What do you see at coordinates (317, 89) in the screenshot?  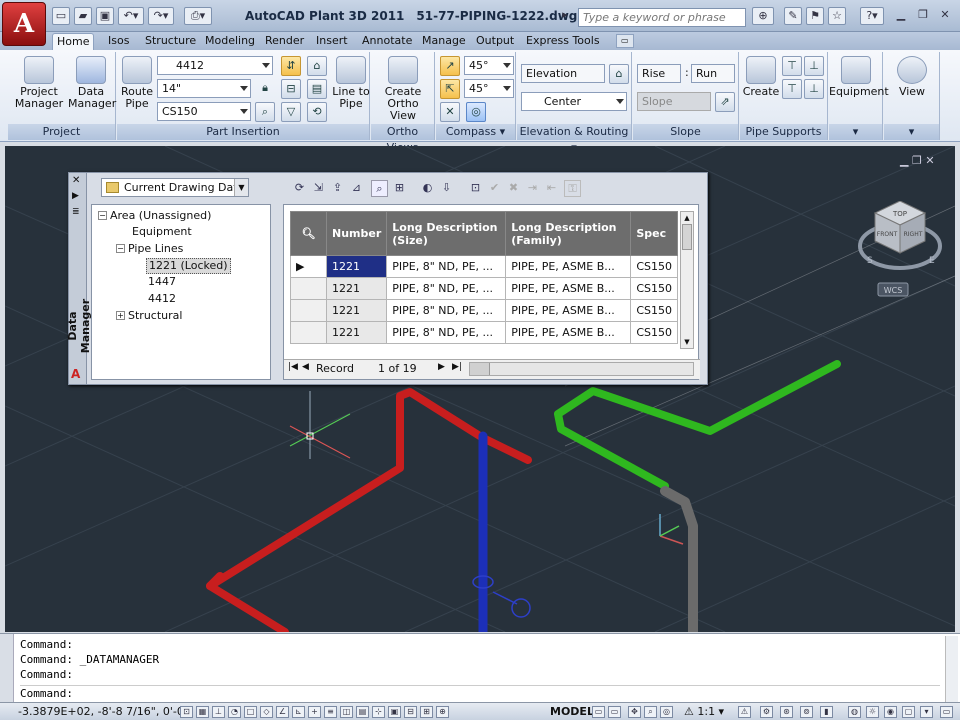 I see `plant-palette-icon: ▤` at bounding box center [317, 89].